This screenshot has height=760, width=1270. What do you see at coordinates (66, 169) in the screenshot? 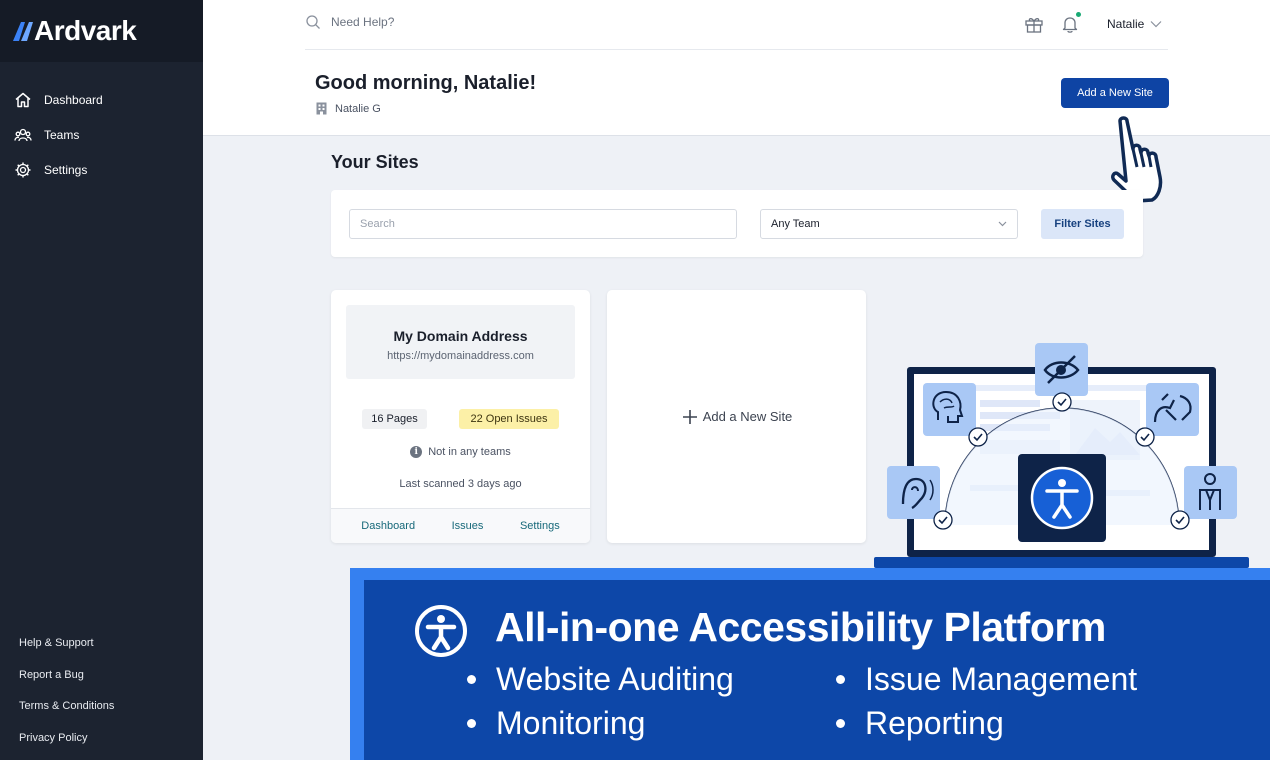
I see `sidebar-item-label: Settings` at bounding box center [66, 169].